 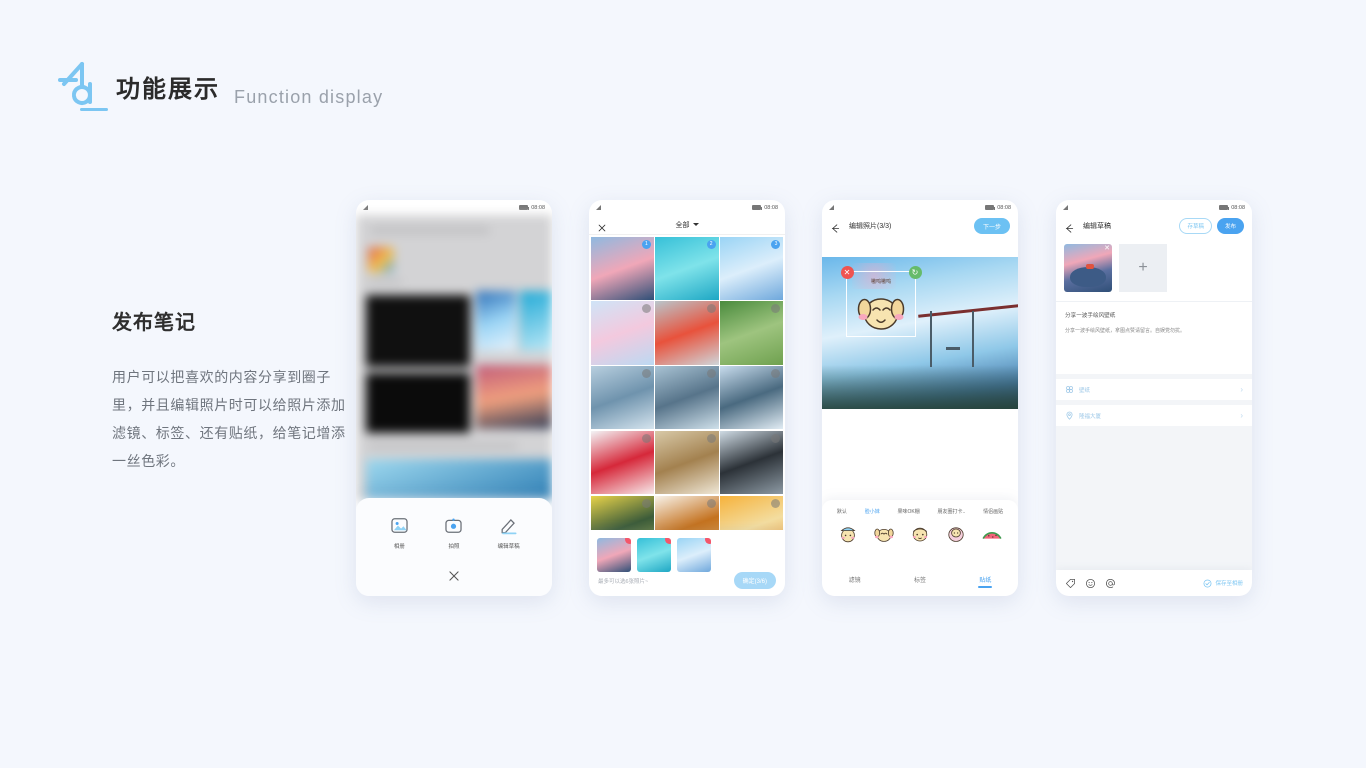 What do you see at coordinates (623, 582) in the screenshot?
I see `picker-hint: 最多可以选6张照片~` at bounding box center [623, 582].